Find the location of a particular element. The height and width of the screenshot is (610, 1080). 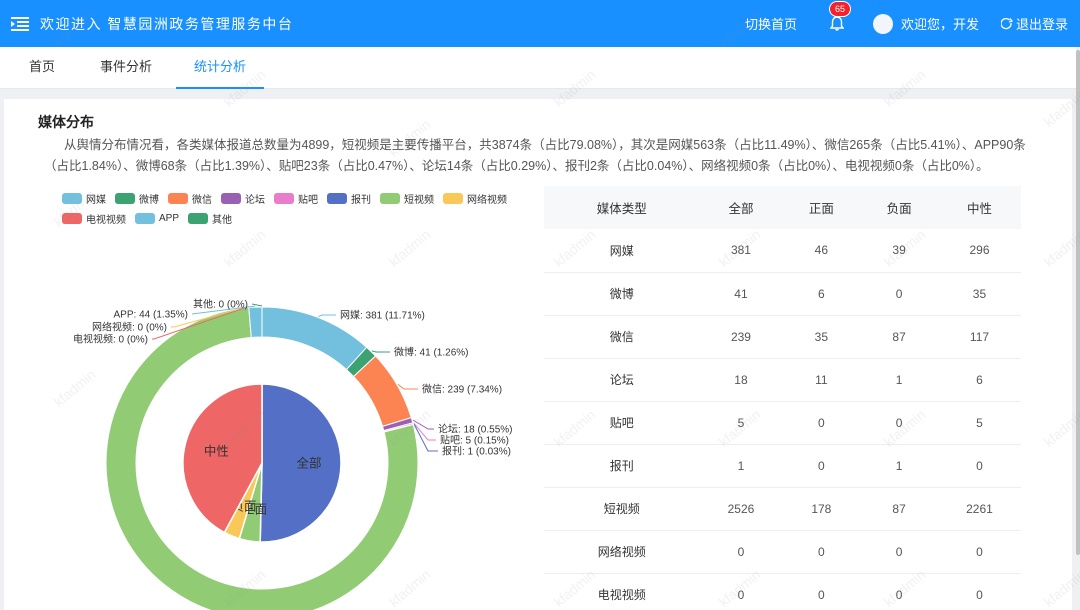

tab-bar: 首页 事件分析 统计分析 is located at coordinates (538, 68).